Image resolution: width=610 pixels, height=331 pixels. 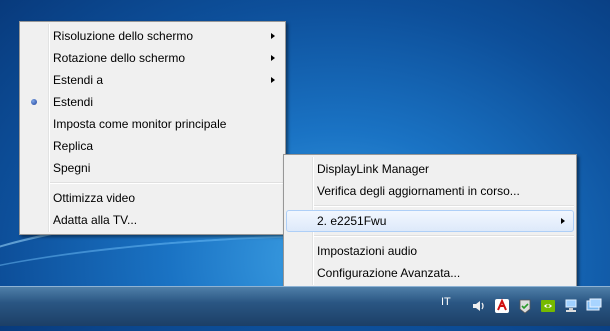 What do you see at coordinates (152, 146) in the screenshot?
I see `menu-item-mirror: Replica` at bounding box center [152, 146].